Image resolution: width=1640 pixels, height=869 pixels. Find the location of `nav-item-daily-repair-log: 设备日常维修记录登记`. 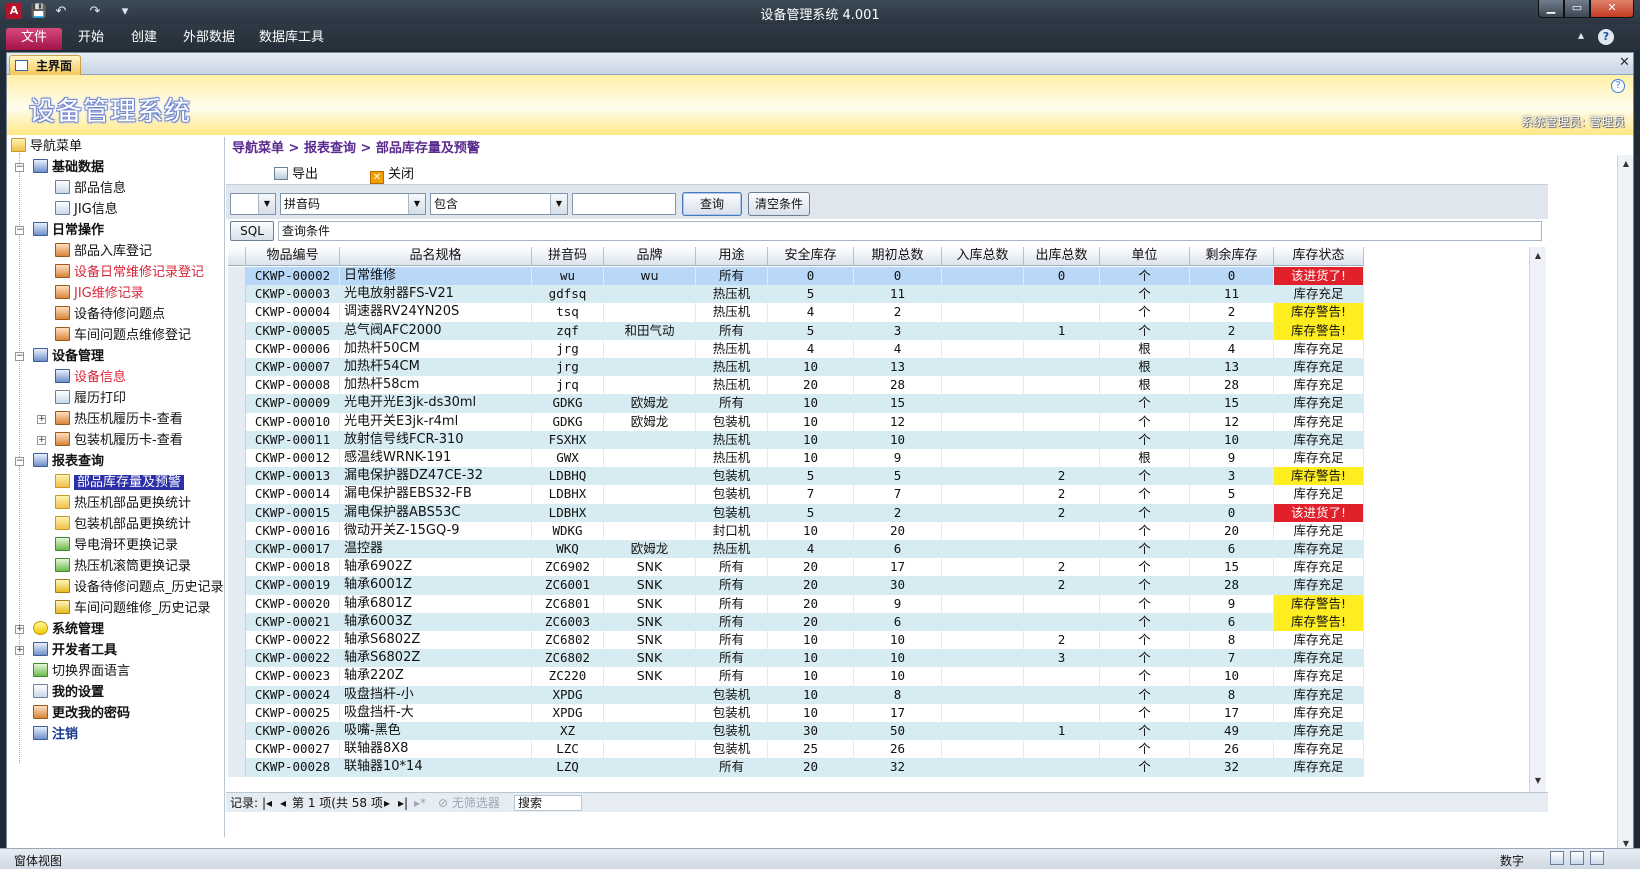

nav-item-daily-repair-log: 设备日常维修记录登记 is located at coordinates (129, 273).